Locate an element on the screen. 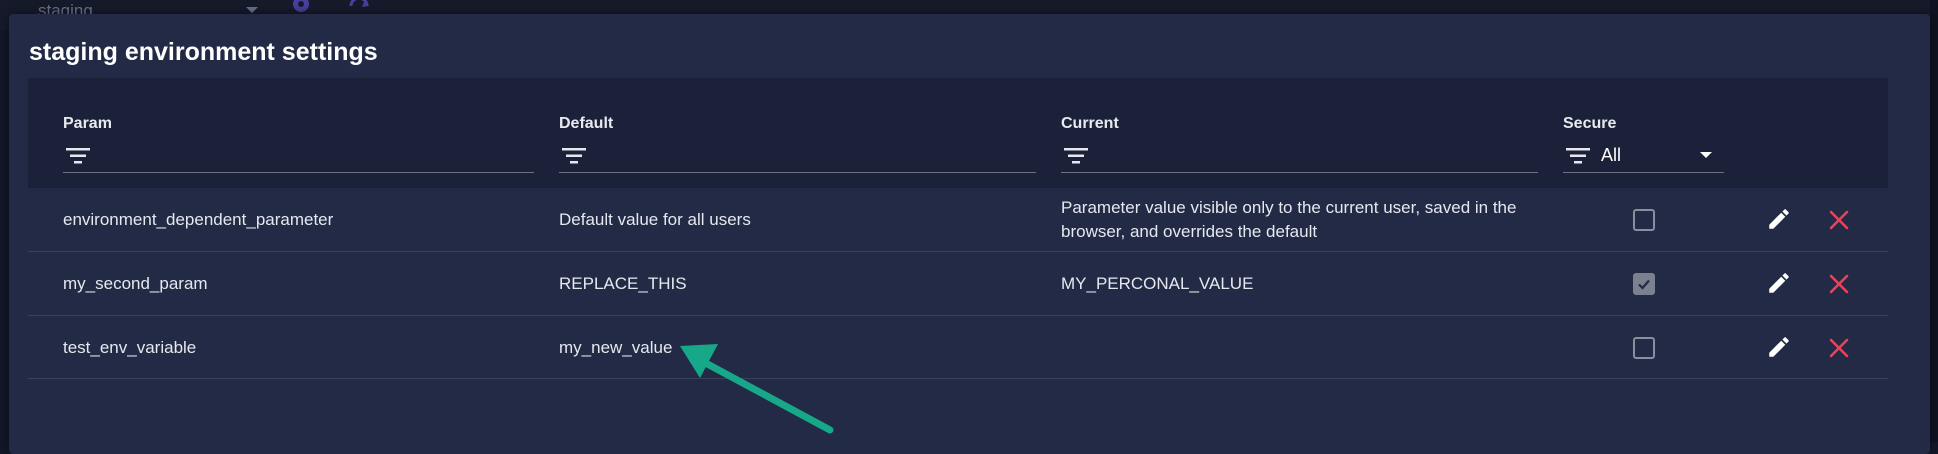 This screenshot has height=454, width=1938. param-cell: my_second_param is located at coordinates (135, 283).